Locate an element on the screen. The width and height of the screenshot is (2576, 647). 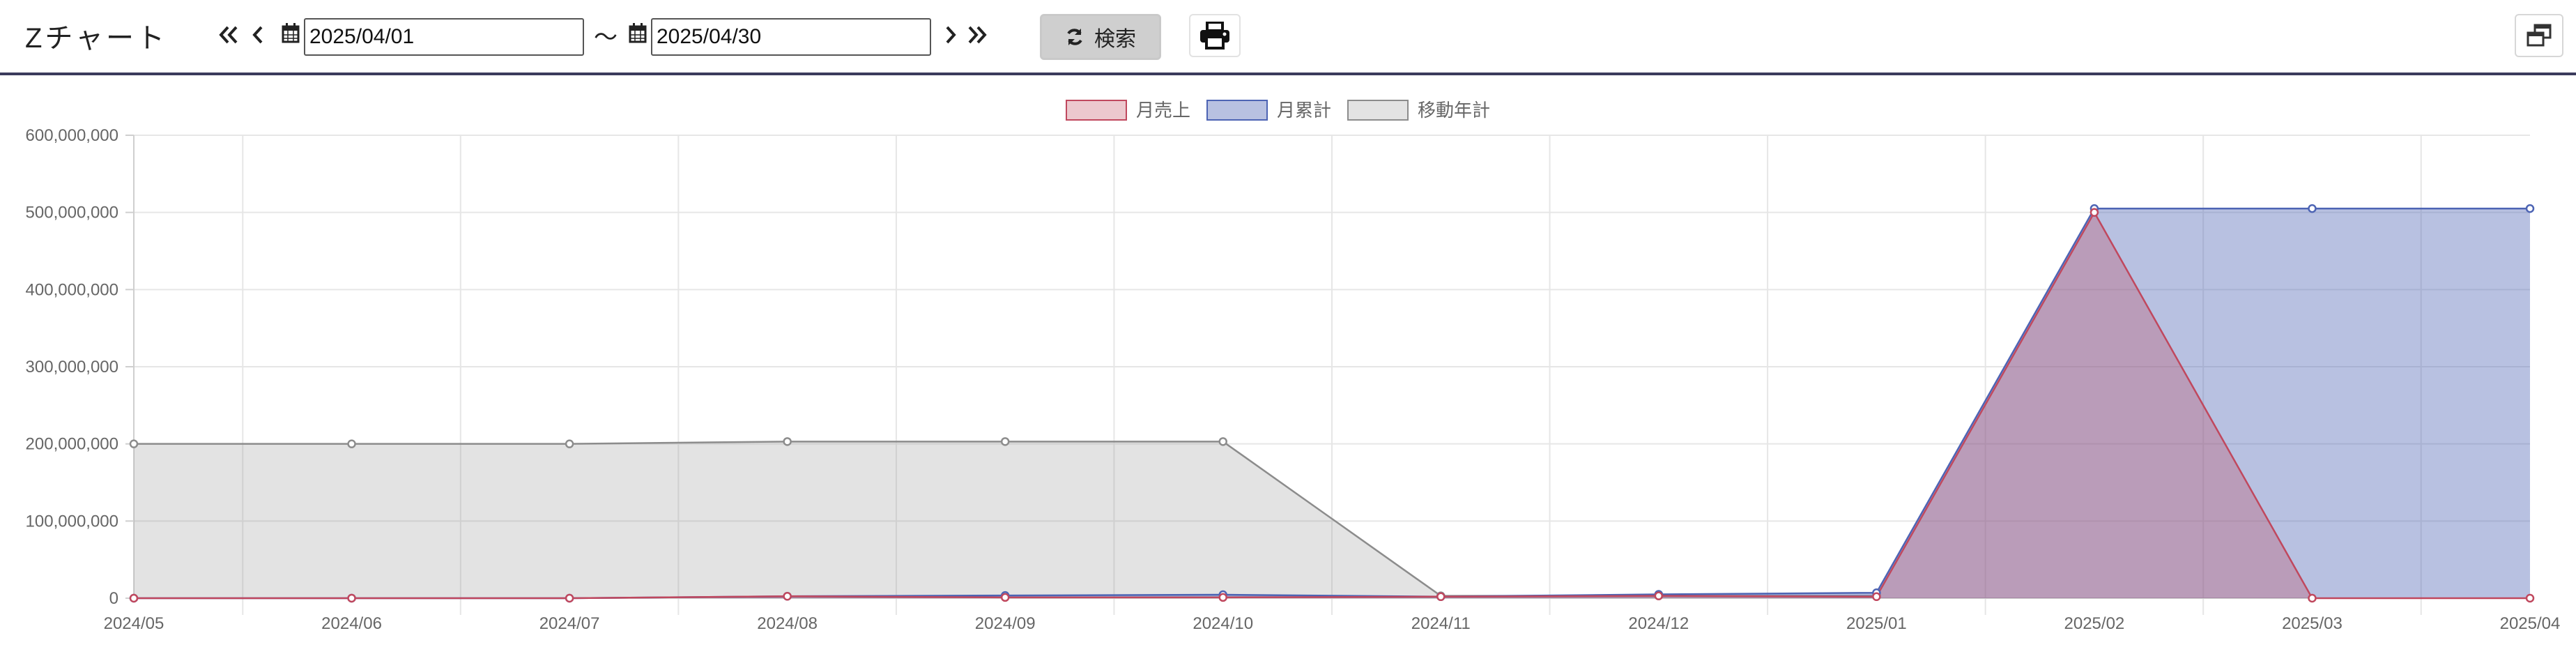
x-tick-label: 2025/03 is located at coordinates (2312, 623).